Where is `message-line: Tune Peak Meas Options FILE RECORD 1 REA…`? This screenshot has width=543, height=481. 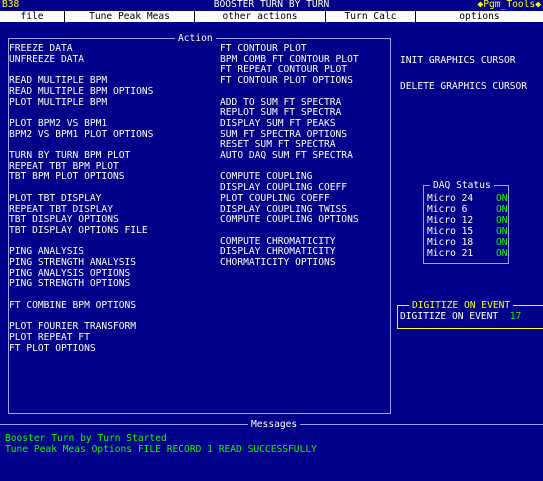
message-line: Tune Peak Meas Options FILE RECORD 1 REA… is located at coordinates (161, 449).